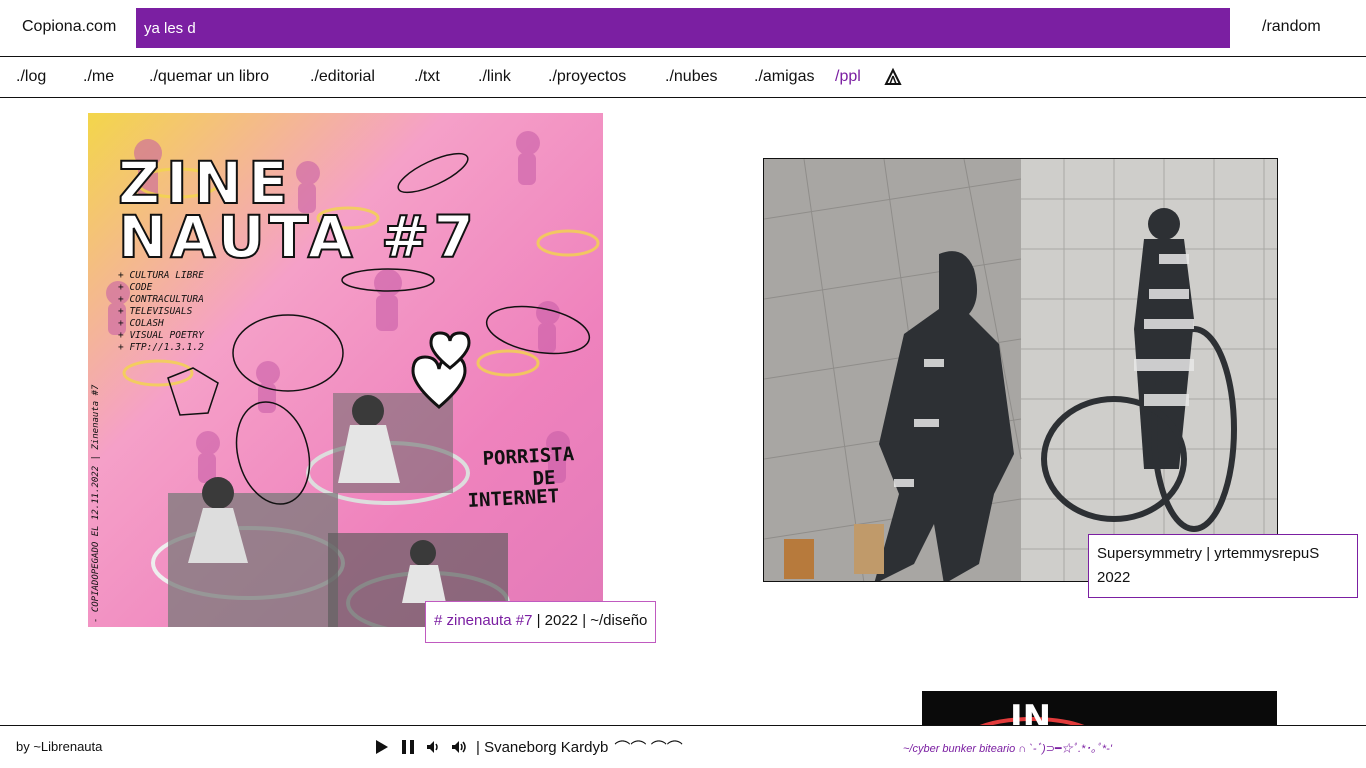 The width and height of the screenshot is (1366, 768). I want to click on nav-item-log: ./log, so click(31, 77).